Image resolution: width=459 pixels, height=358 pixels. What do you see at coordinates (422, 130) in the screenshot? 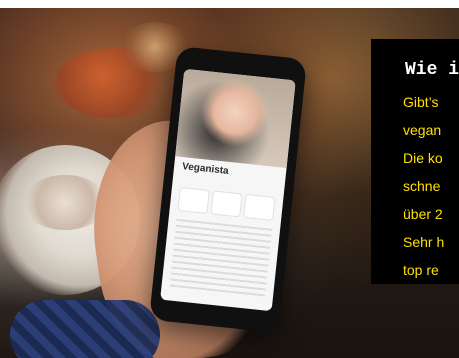
I see `quote-line: vegan` at bounding box center [422, 130].